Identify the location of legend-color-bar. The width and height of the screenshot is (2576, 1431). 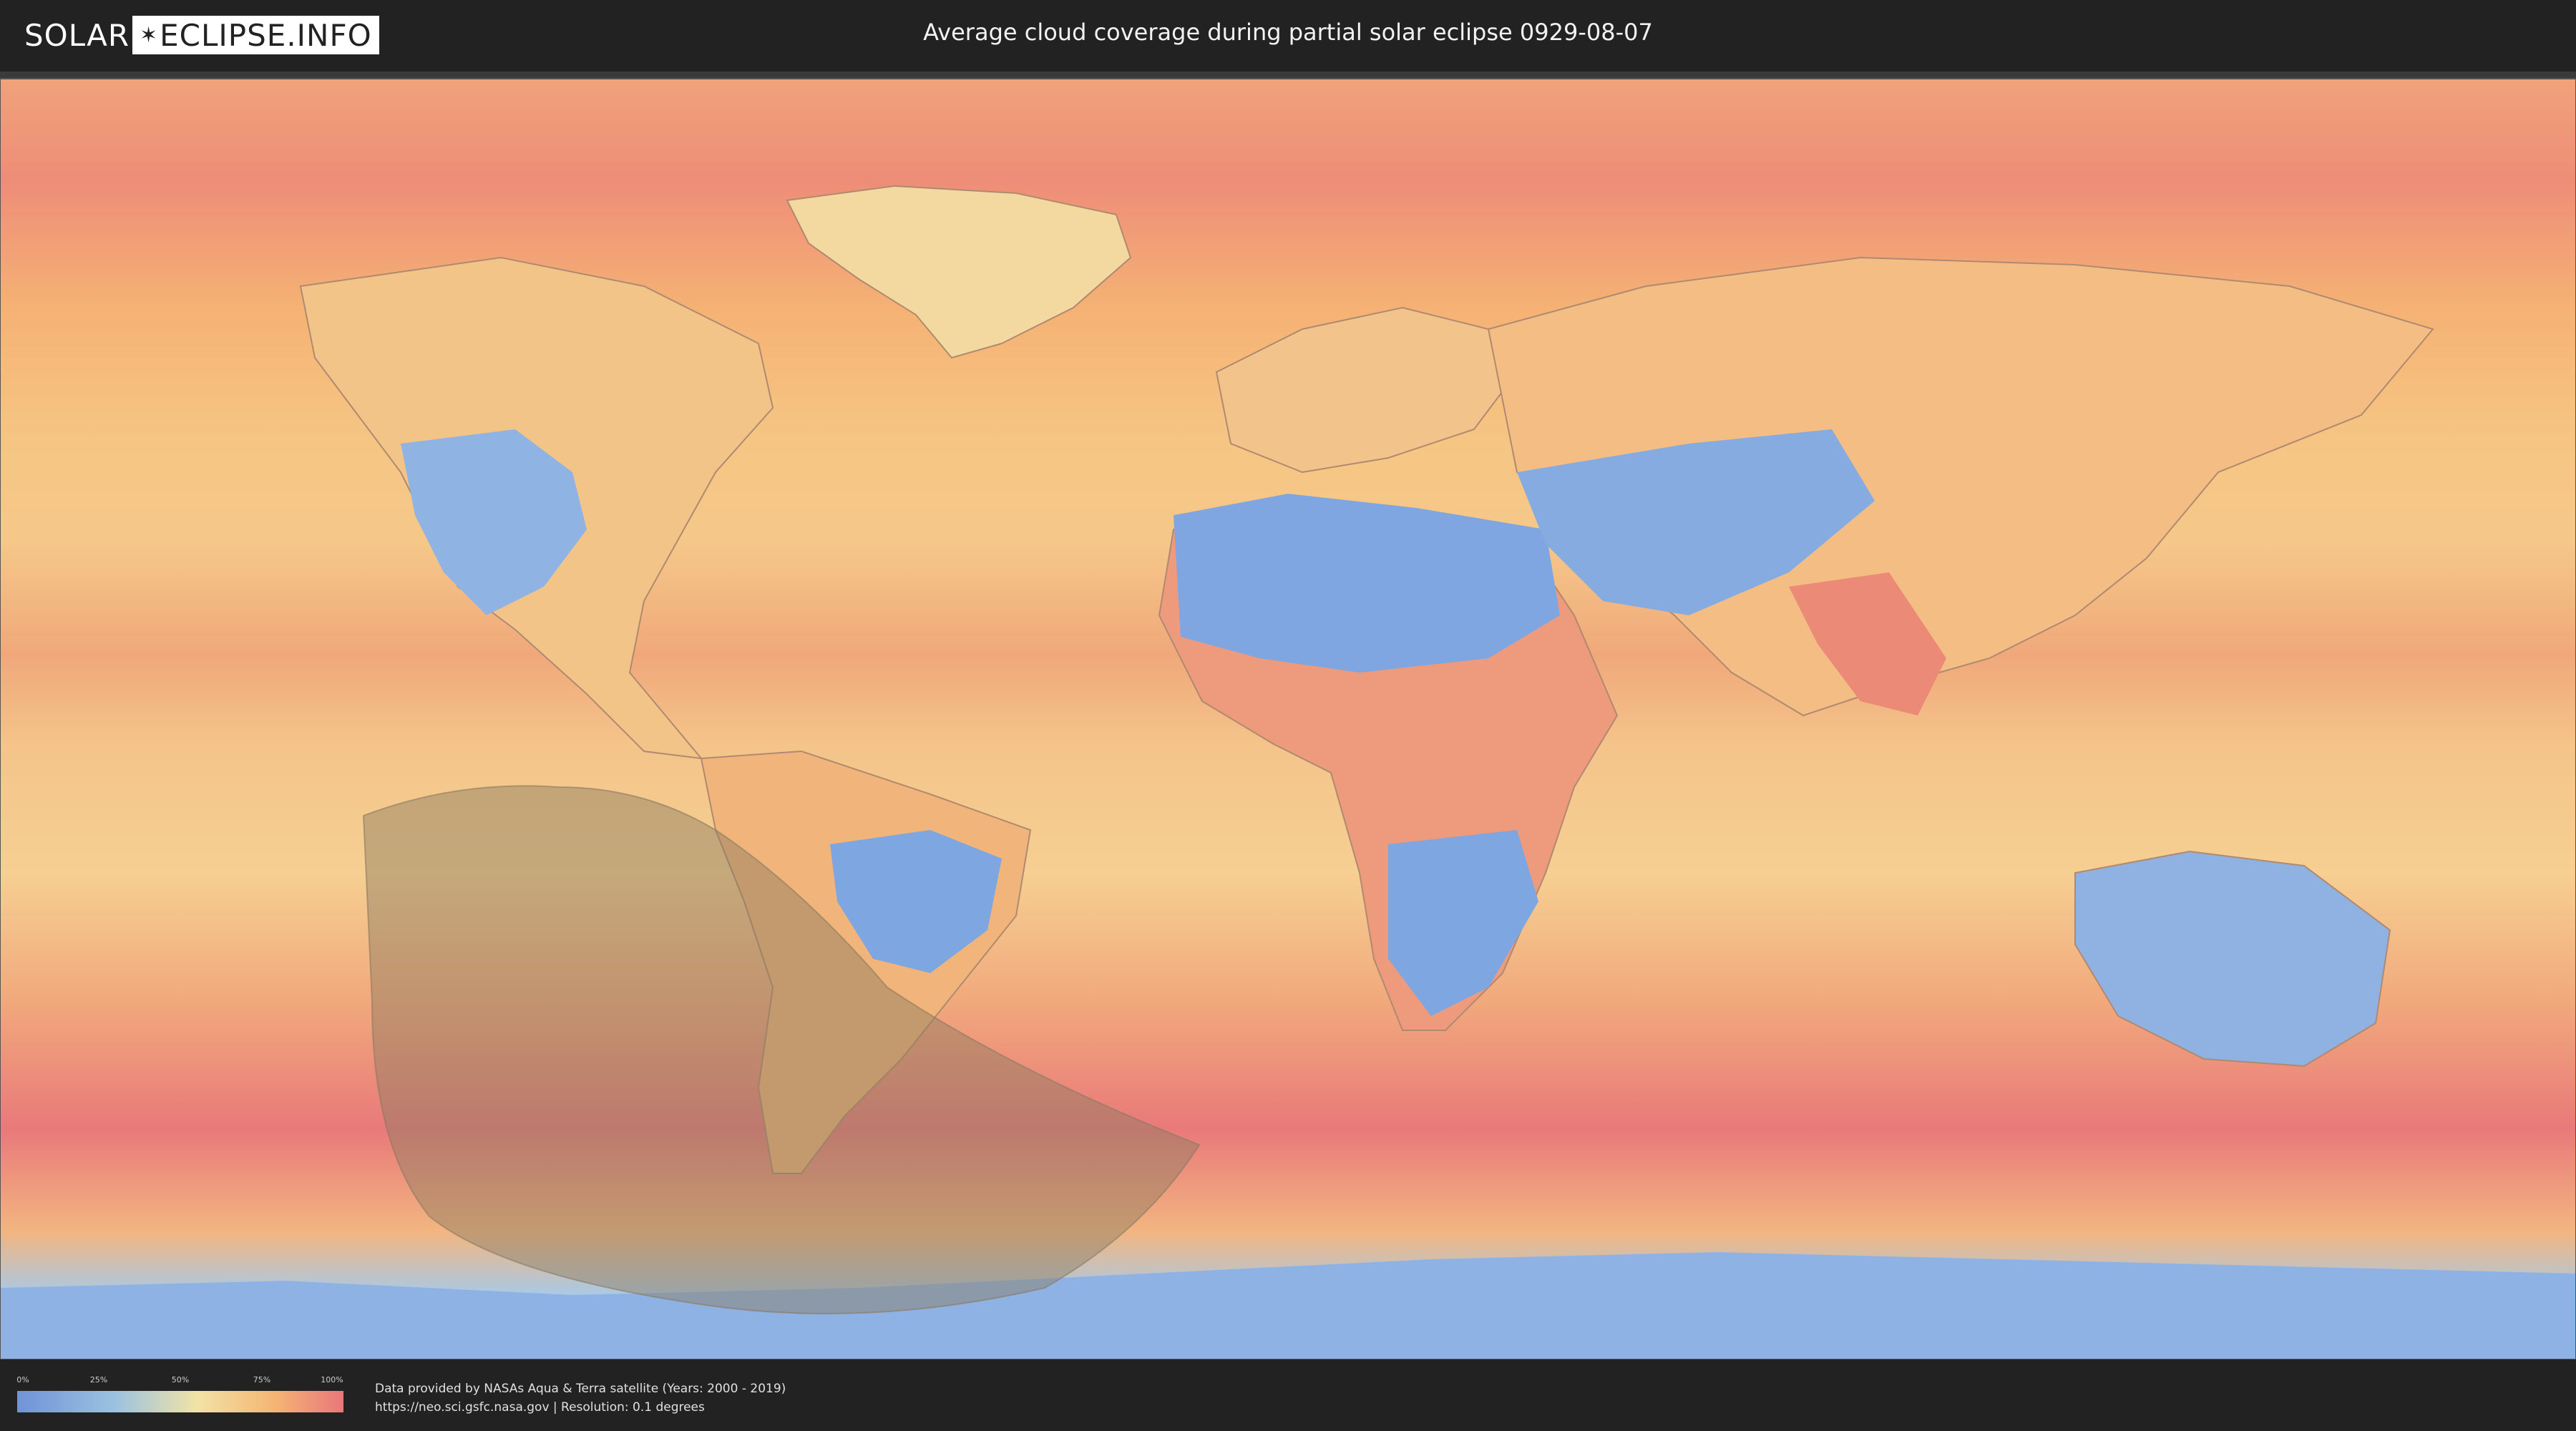
(180, 1402).